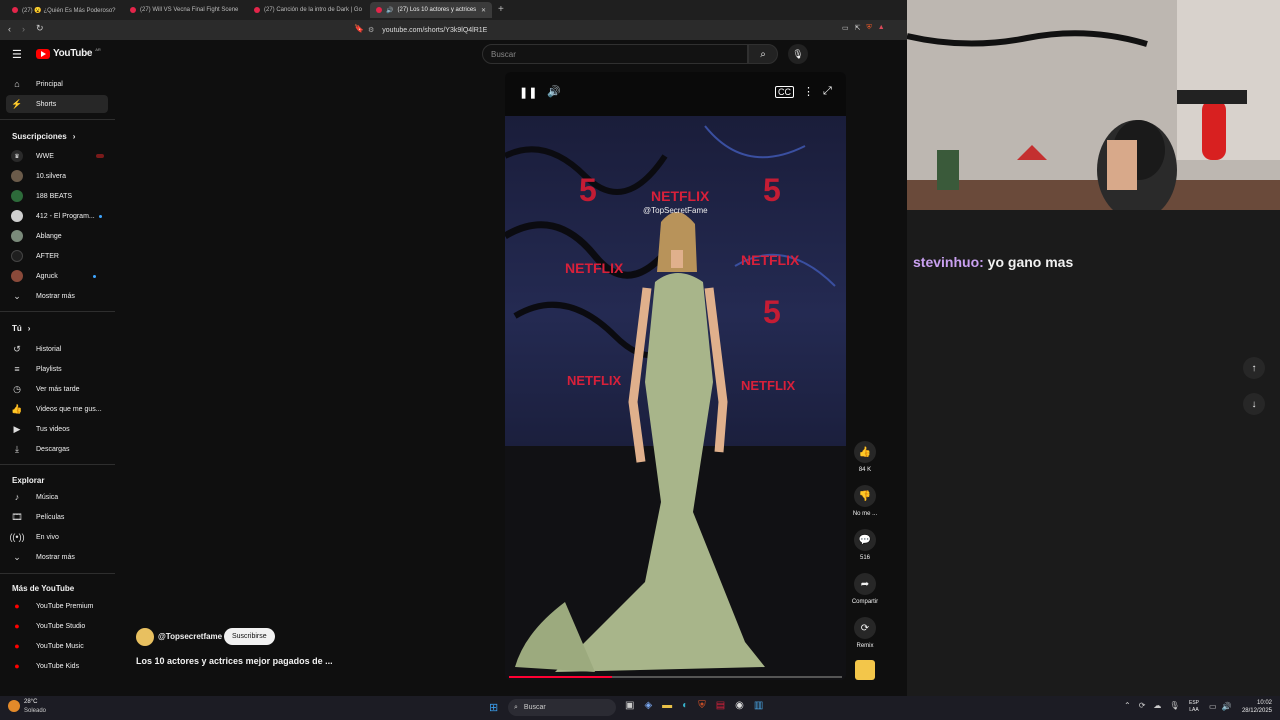 The width and height of the screenshot is (1280, 720). I want to click on sidebar-item-subscription: Ablange, so click(57, 236).